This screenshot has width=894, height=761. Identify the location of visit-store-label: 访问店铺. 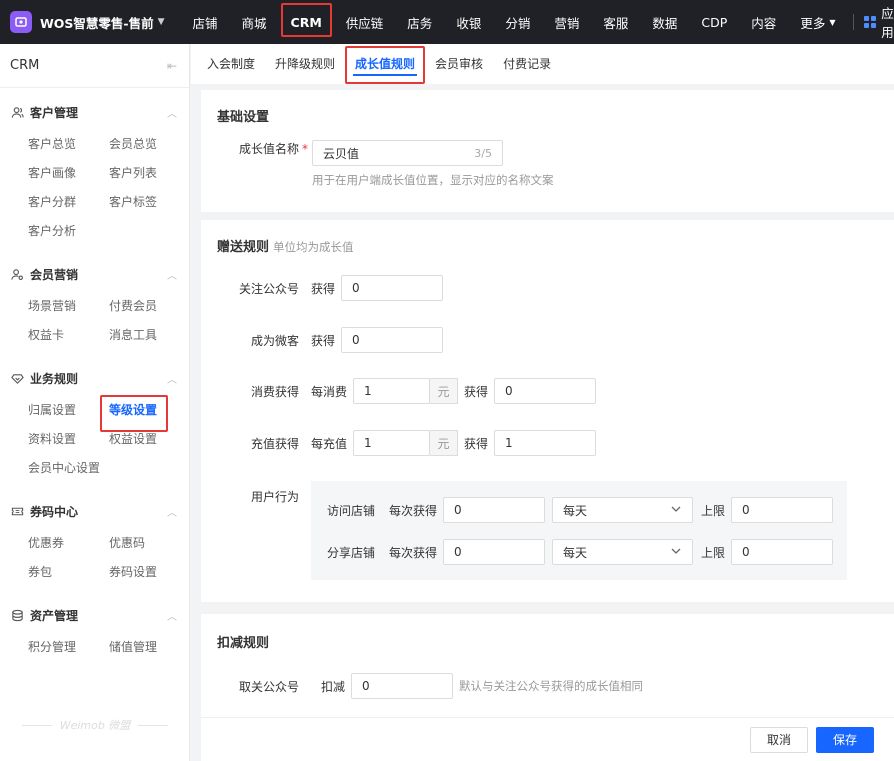
(351, 510).